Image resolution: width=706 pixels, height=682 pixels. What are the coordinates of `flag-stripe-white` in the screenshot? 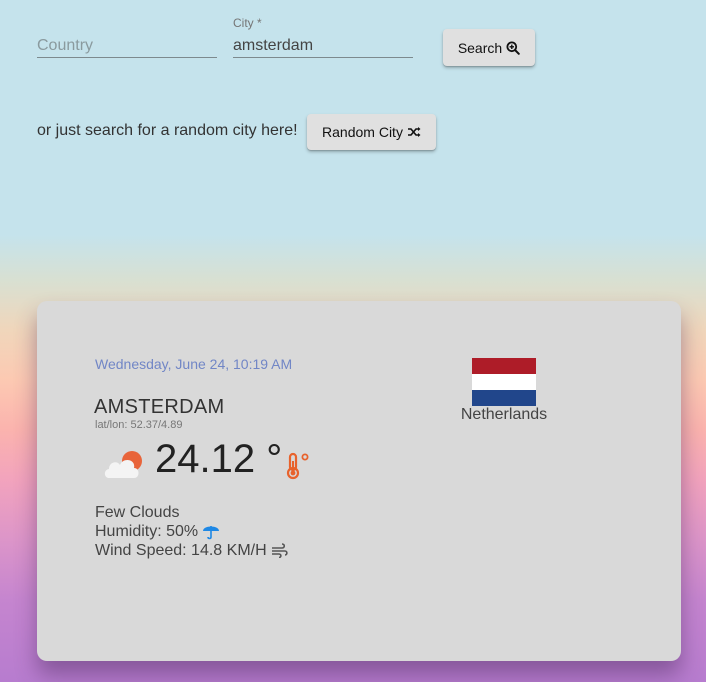 It's located at (504, 382).